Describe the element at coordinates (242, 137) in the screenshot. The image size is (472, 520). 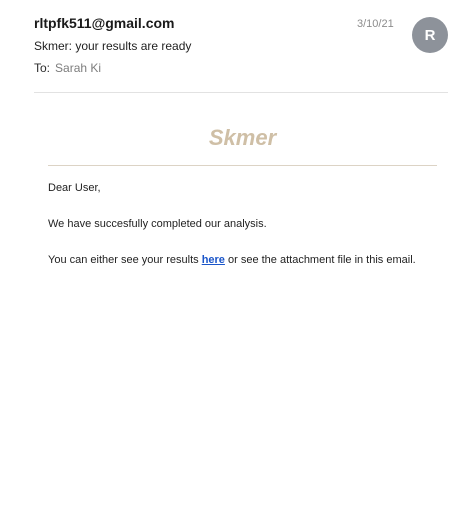
I see `brand-logo: Skmer` at that location.